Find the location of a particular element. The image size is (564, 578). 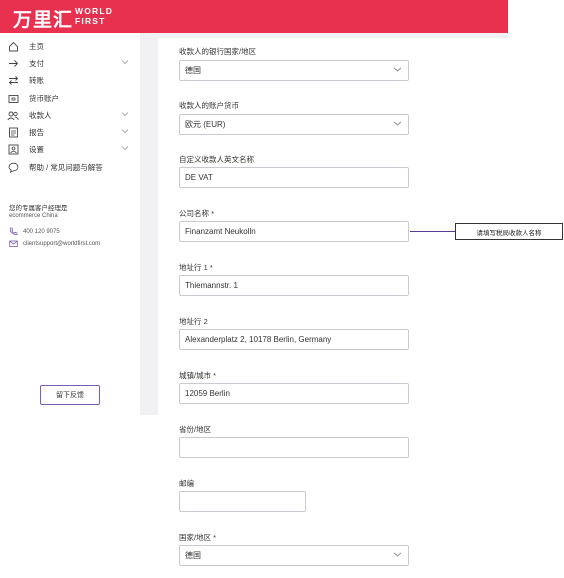

annotation-callout: 请填写税局收款人名称 is located at coordinates (509, 231).